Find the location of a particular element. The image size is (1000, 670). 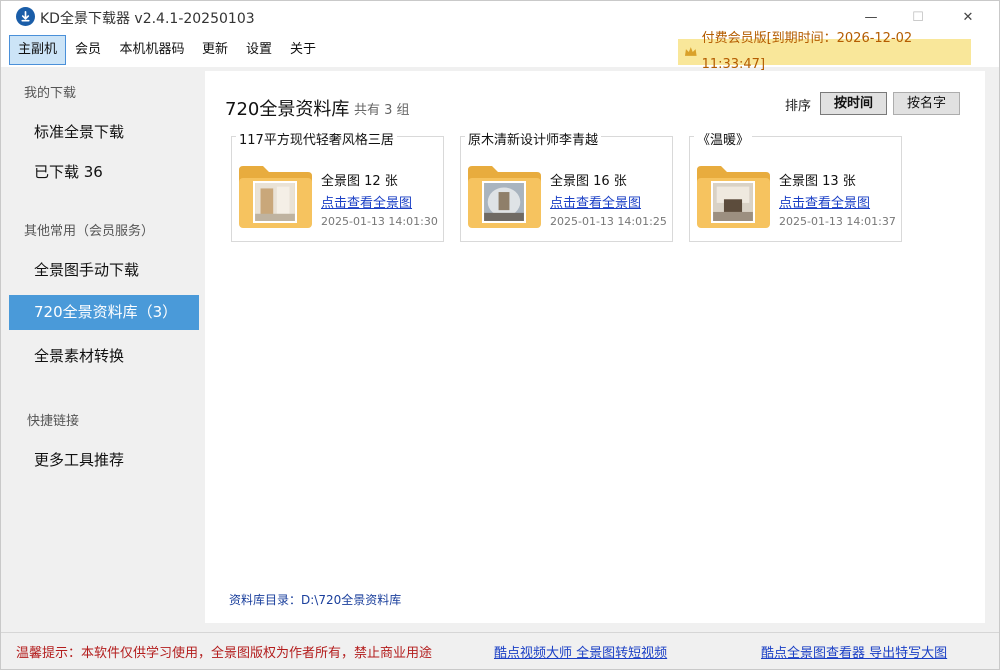

sidebar-item-more-tools: 更多工具推荐 is located at coordinates (104, 460).